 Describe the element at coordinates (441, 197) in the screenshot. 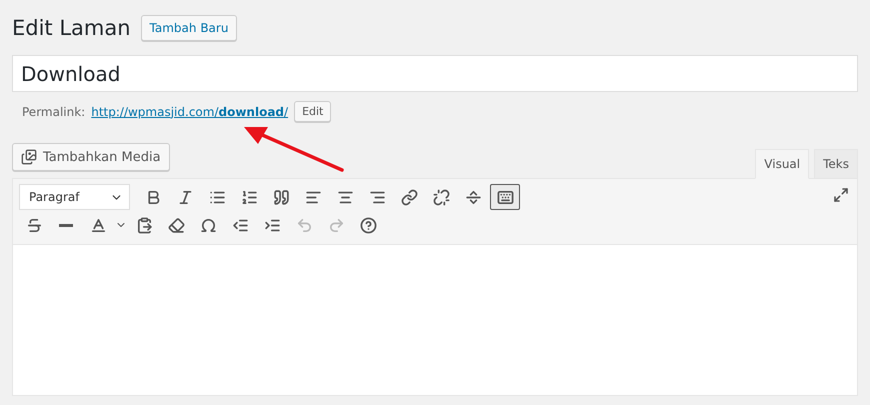

I see `unlink-icon` at that location.